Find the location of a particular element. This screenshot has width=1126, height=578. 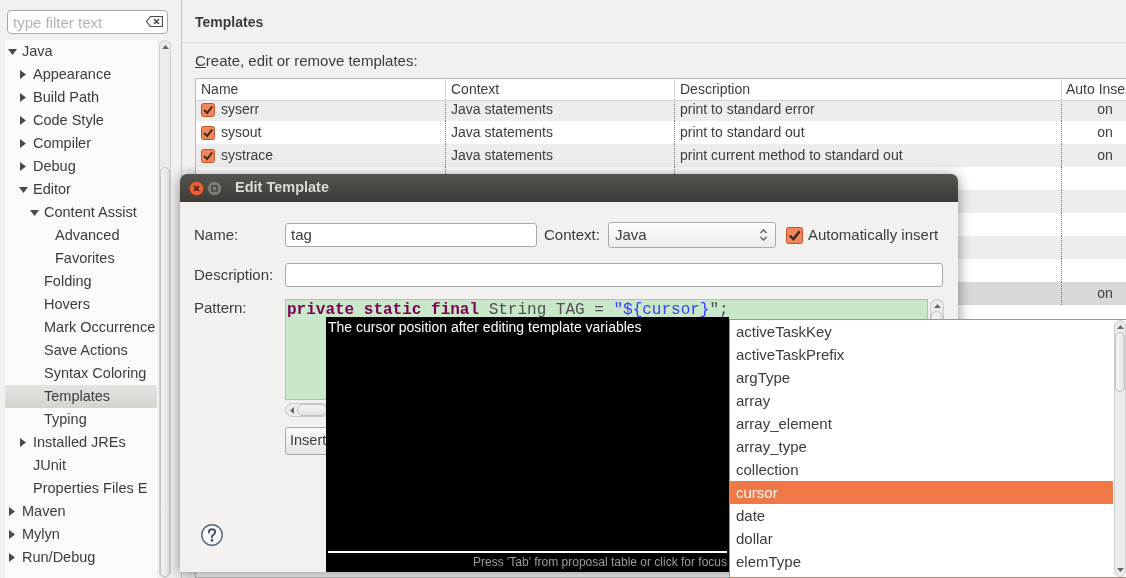

tree-item: Typing is located at coordinates (81, 419).